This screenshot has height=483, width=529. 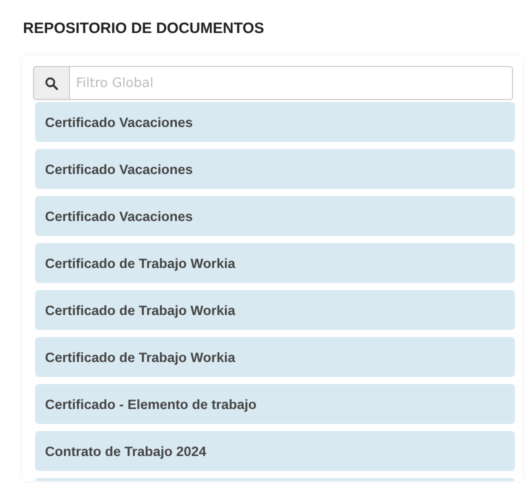 What do you see at coordinates (275, 451) in the screenshot?
I see `document-item: Contrato de Trabajo 2024` at bounding box center [275, 451].